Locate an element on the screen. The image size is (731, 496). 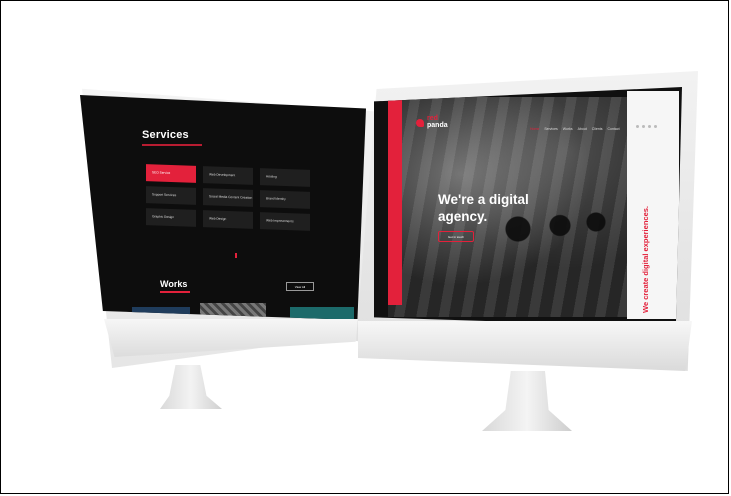
service-tile: Brand Identity is located at coordinates (285, 199).